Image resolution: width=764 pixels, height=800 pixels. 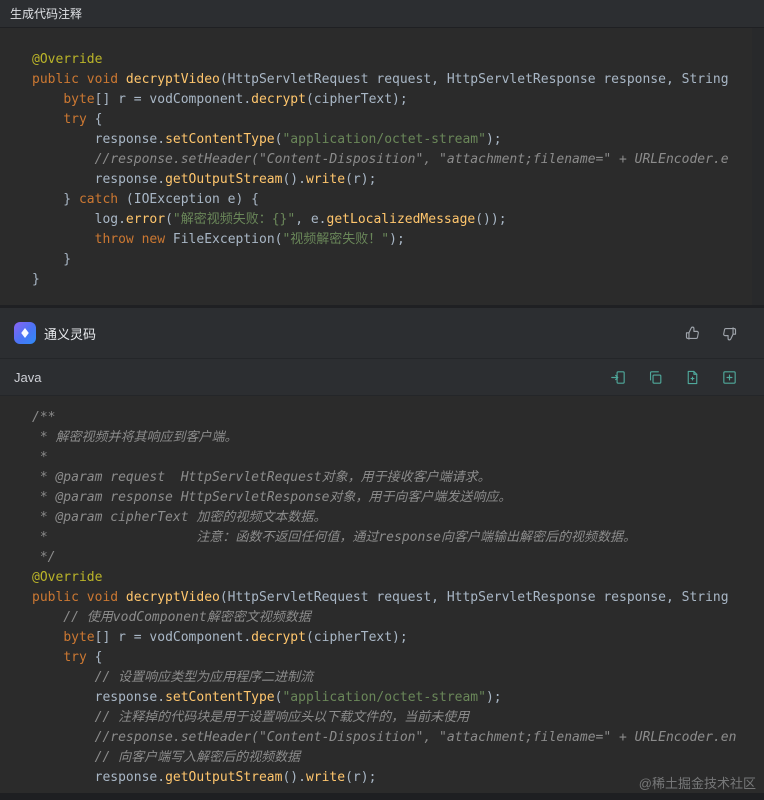 I want to click on insert-code-button, so click(x=618, y=377).